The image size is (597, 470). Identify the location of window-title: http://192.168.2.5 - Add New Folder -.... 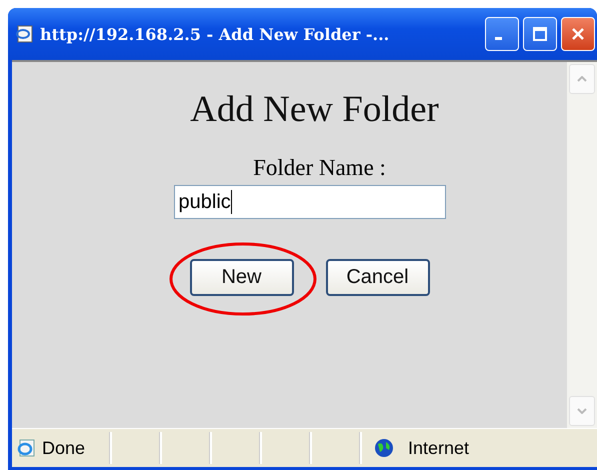
(215, 34).